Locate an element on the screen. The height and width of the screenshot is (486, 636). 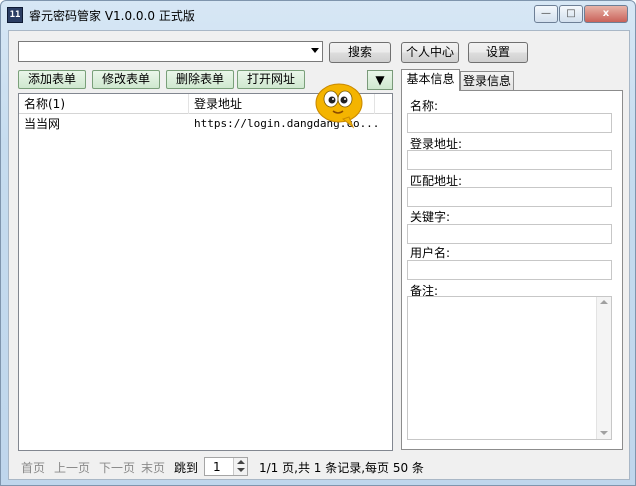
title-bar: 11 睿元密码管家 V1.0.0.0 正式版 — □ x is located at coordinates (318, 15).